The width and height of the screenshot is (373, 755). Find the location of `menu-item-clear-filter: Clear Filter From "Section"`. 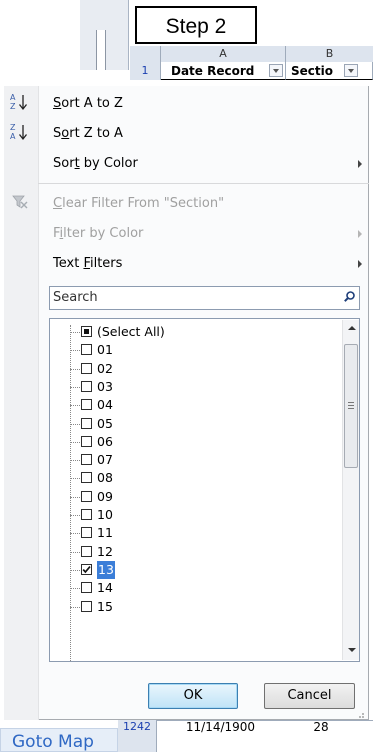

menu-item-clear-filter: Clear Filter From "Section" is located at coordinates (139, 203).